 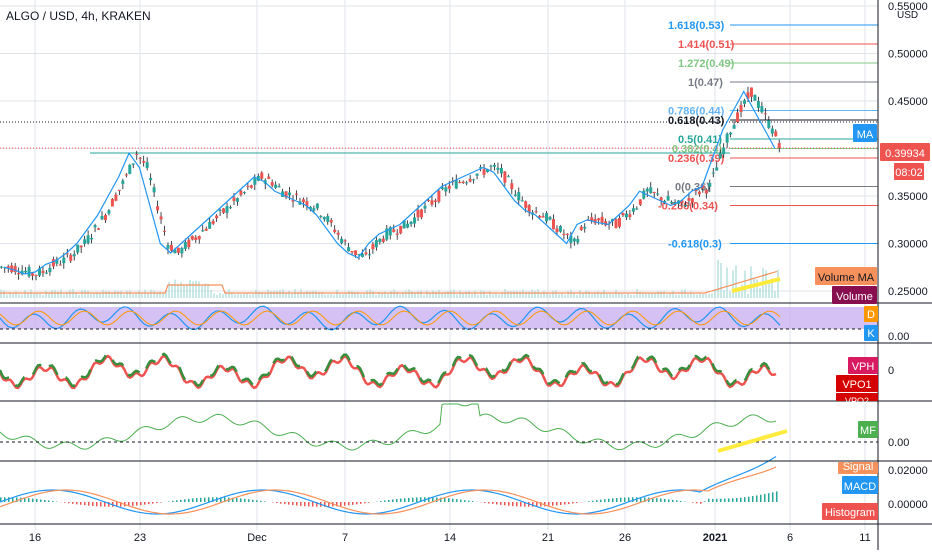 What do you see at coordinates (908, 505) in the screenshot?
I see `macd-axis-zero: 0.00000` at bounding box center [908, 505].